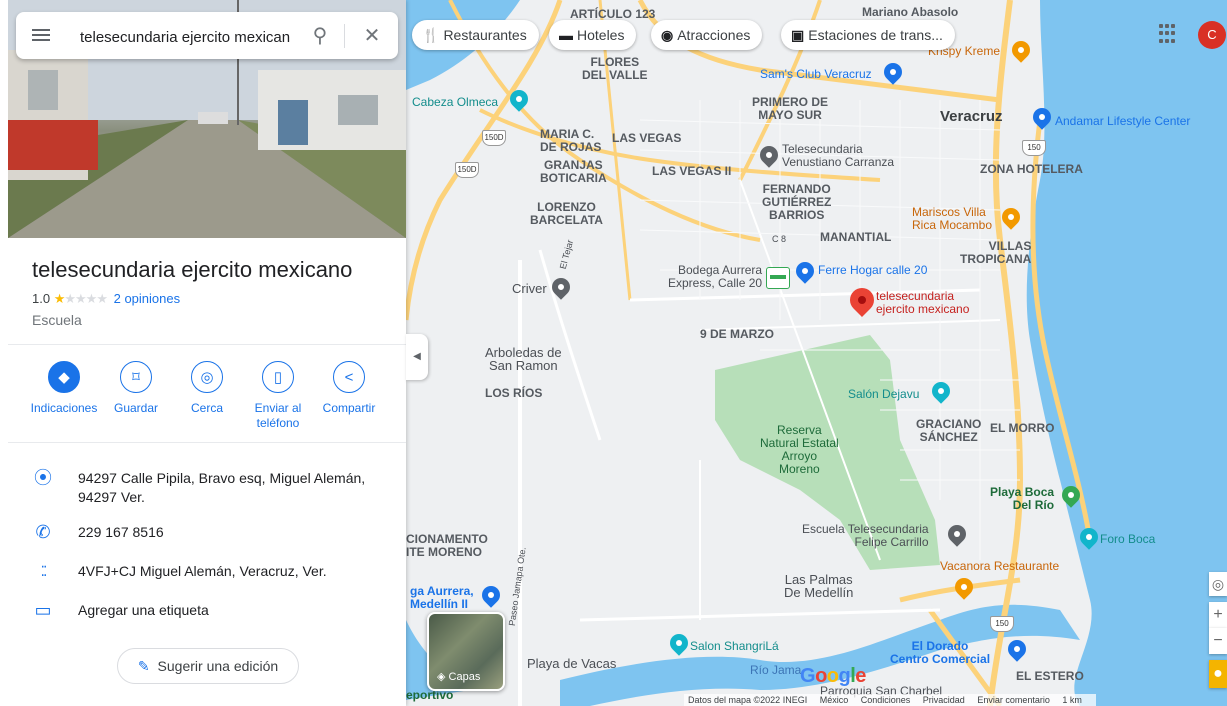 The height and width of the screenshot is (706, 1227). I want to click on map-label-playaboca: Playa Boca Del Río, so click(1022, 498).